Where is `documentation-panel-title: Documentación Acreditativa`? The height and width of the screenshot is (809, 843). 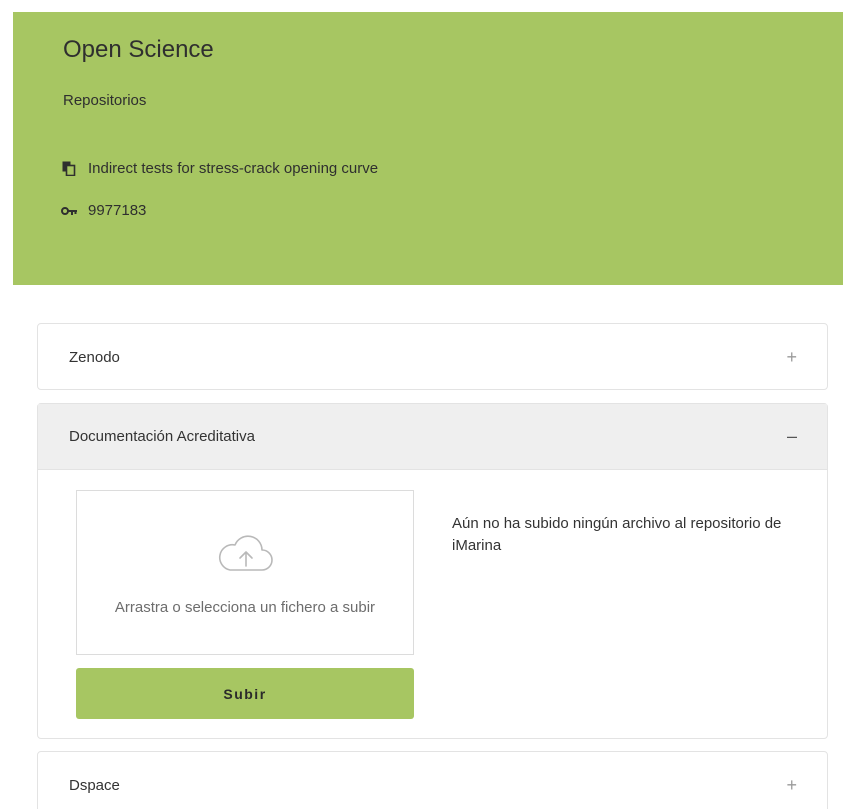
documentation-panel-title: Documentación Acreditativa is located at coordinates (162, 436).